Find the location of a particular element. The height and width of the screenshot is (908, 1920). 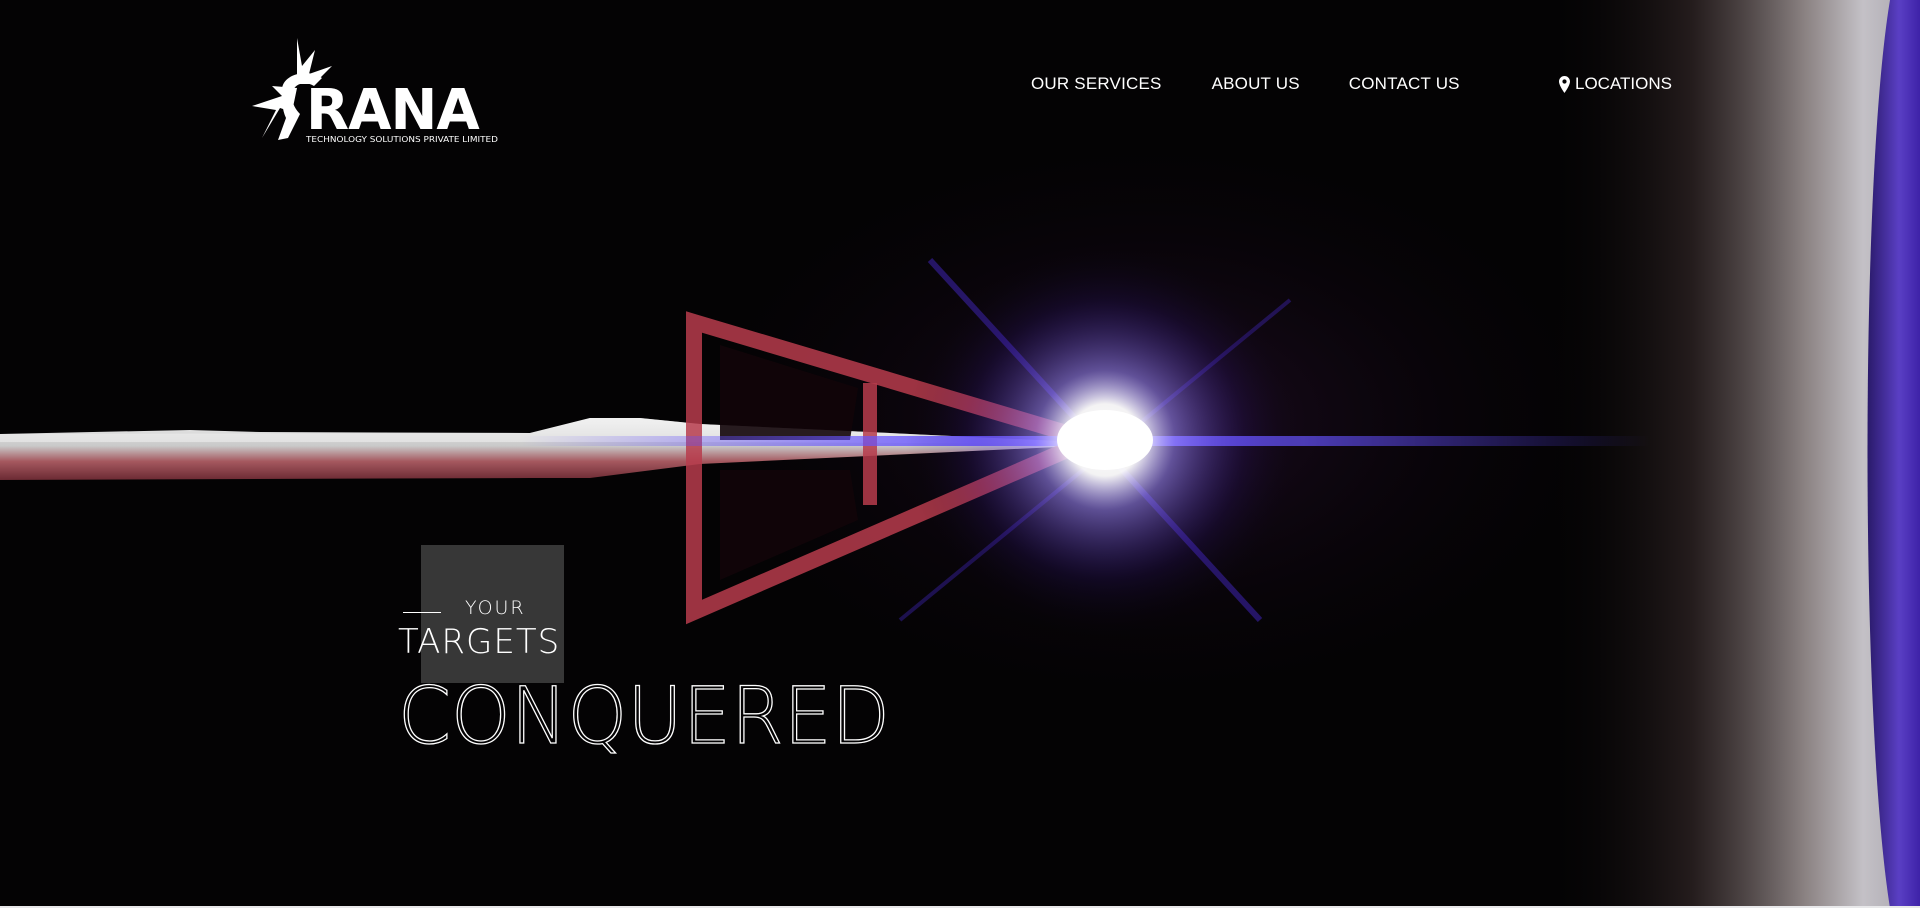

nav-locations-label: LOCATIONS is located at coordinates (1623, 83).